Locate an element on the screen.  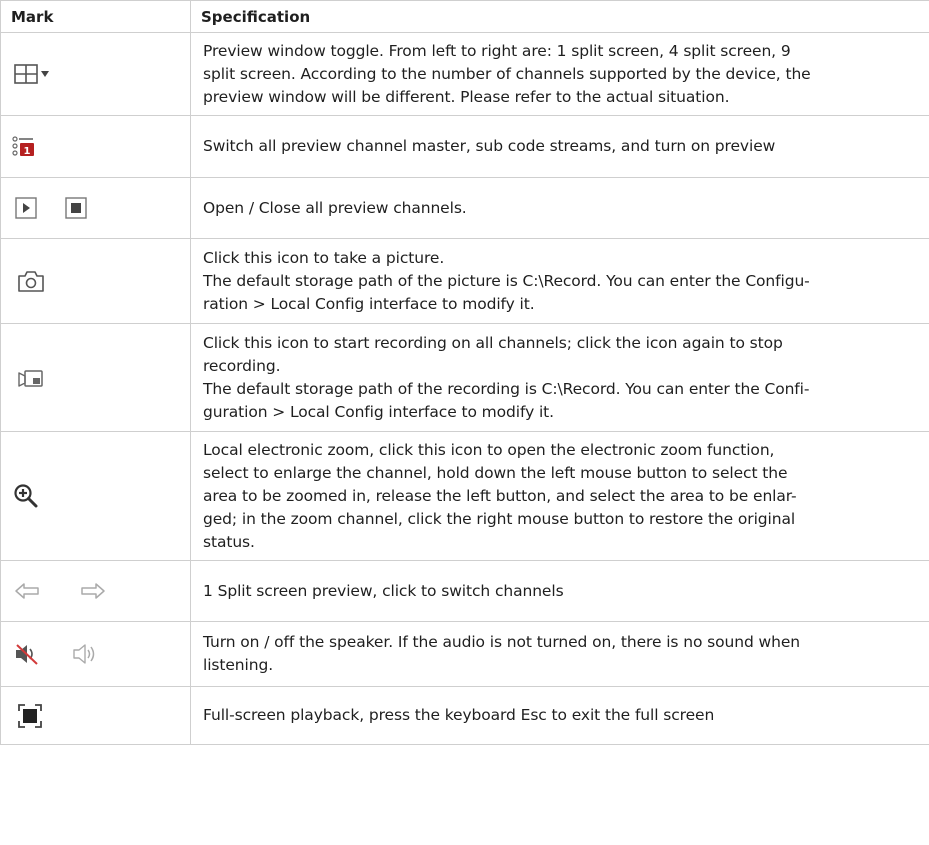
fullscreen-icon is located at coordinates (30, 716).